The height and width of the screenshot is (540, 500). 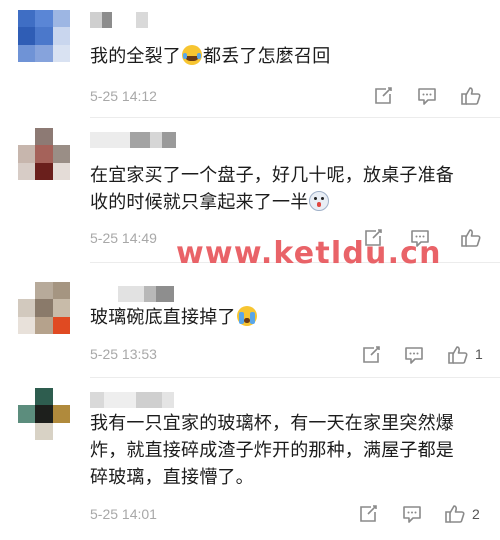 What do you see at coordinates (287, 317) in the screenshot?
I see `comment-text: 玻璃碗底直接掉了` at bounding box center [287, 317].